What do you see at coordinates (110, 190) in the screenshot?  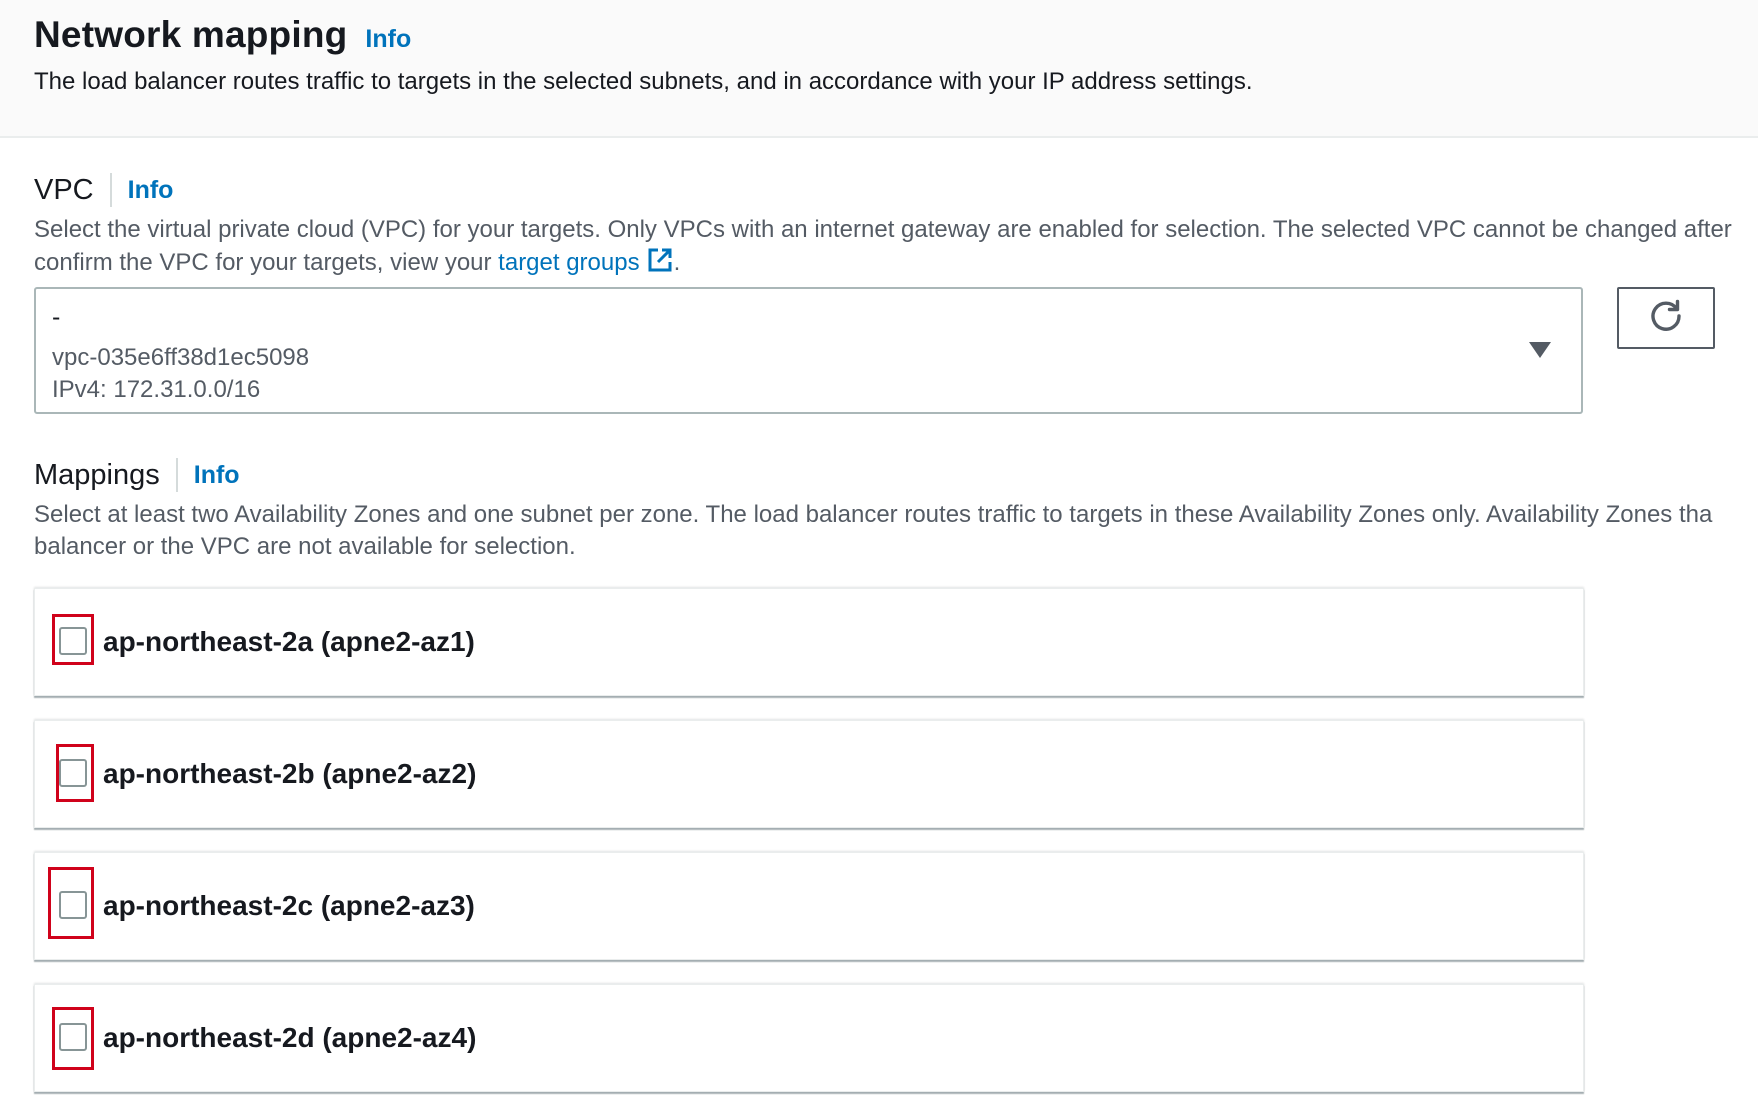 I see `vpc-label-divider` at bounding box center [110, 190].